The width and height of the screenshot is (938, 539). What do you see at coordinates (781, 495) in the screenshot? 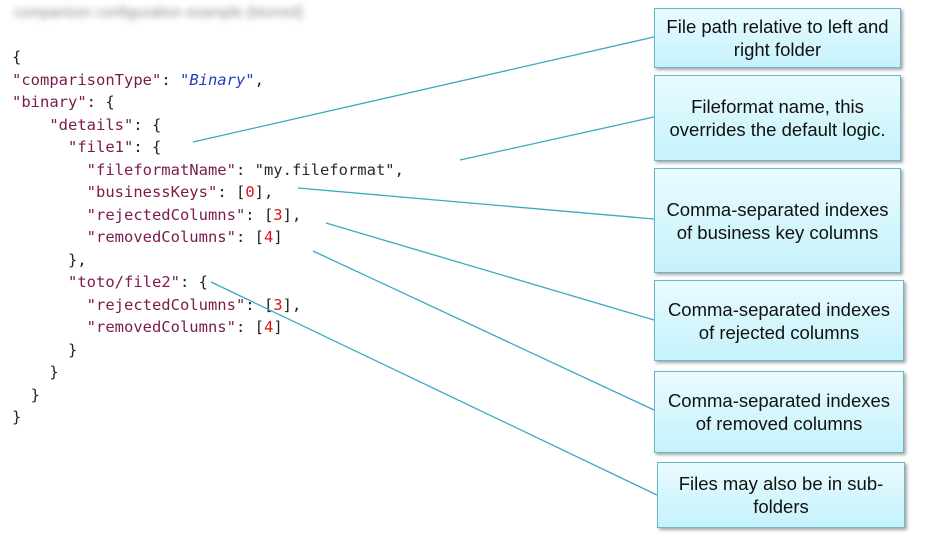
I see `callout-subfolders: Files may also be in sub-folders` at bounding box center [781, 495].